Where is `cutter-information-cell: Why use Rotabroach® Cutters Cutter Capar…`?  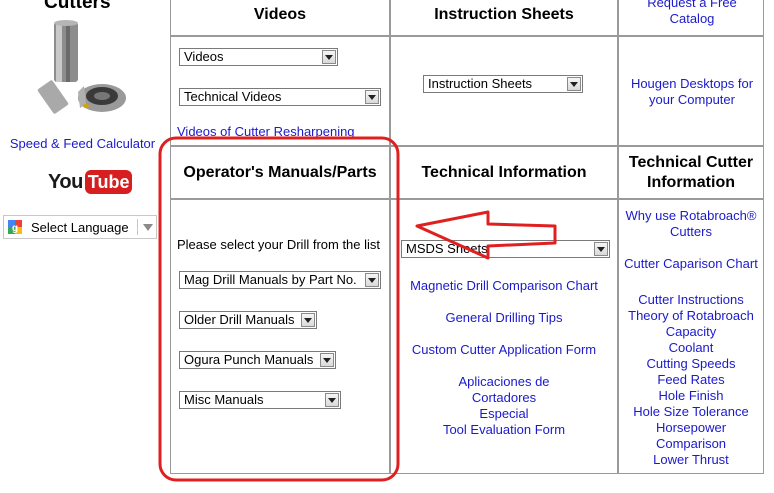 cutter-information-cell: Why use Rotabroach® Cutters Cutter Capar… is located at coordinates (691, 336).